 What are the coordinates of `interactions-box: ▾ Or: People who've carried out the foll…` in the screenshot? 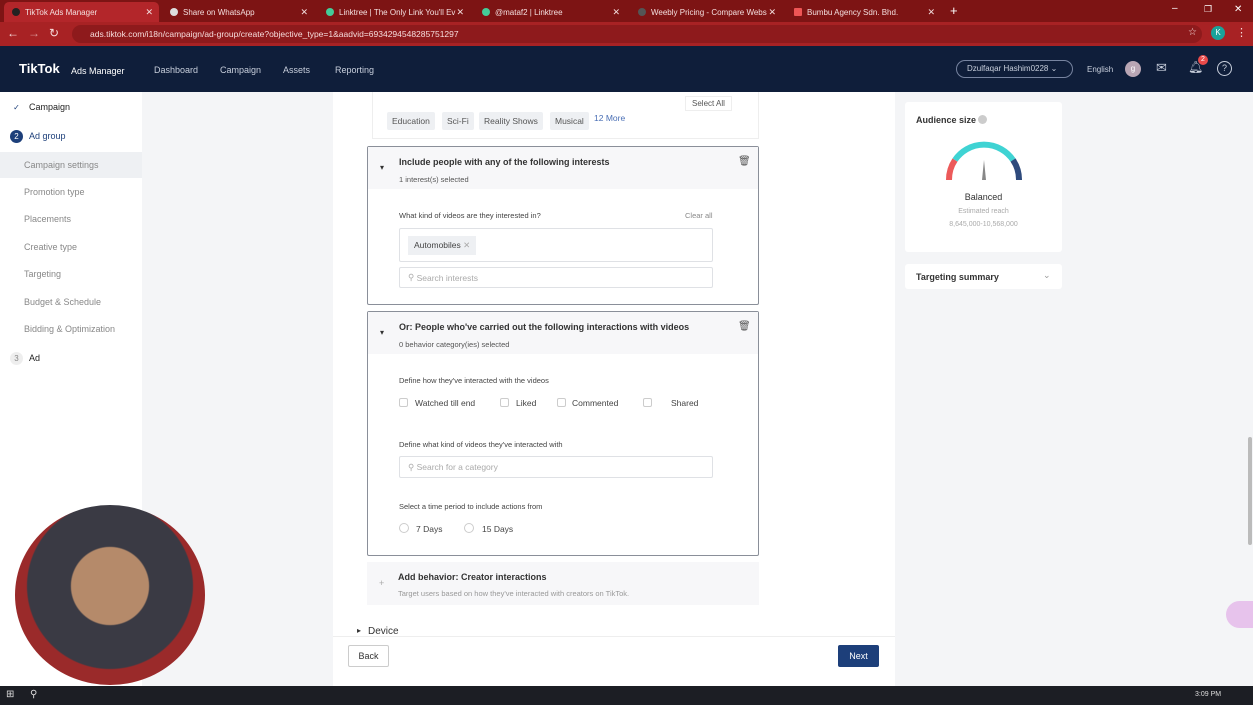 It's located at (563, 433).